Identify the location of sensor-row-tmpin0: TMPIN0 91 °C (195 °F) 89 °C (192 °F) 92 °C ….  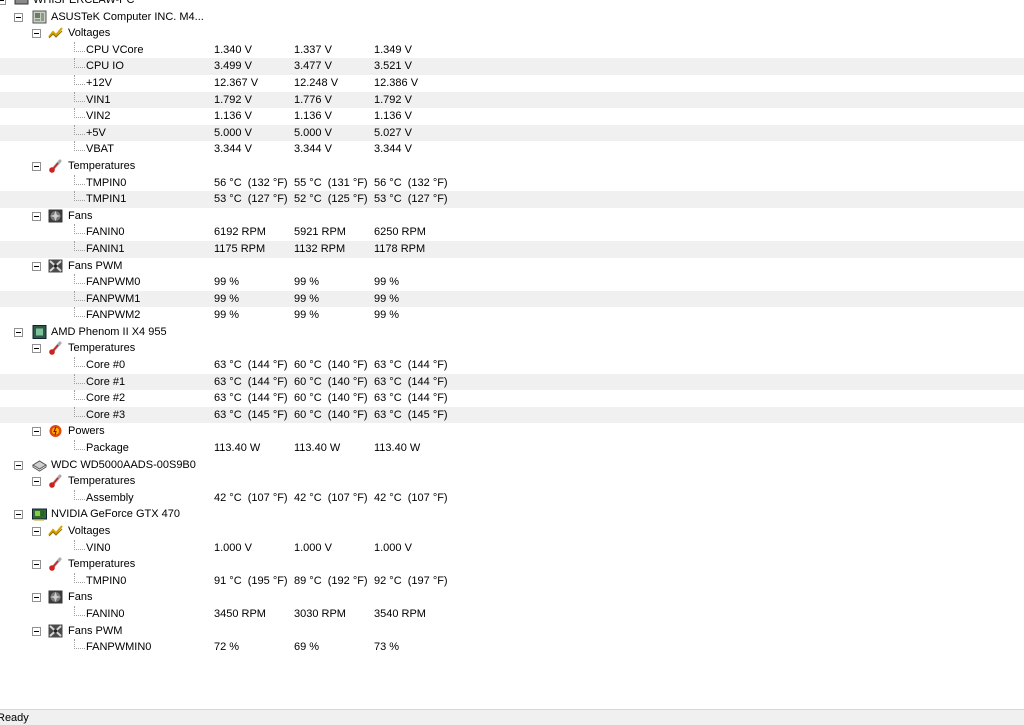
(512, 581).